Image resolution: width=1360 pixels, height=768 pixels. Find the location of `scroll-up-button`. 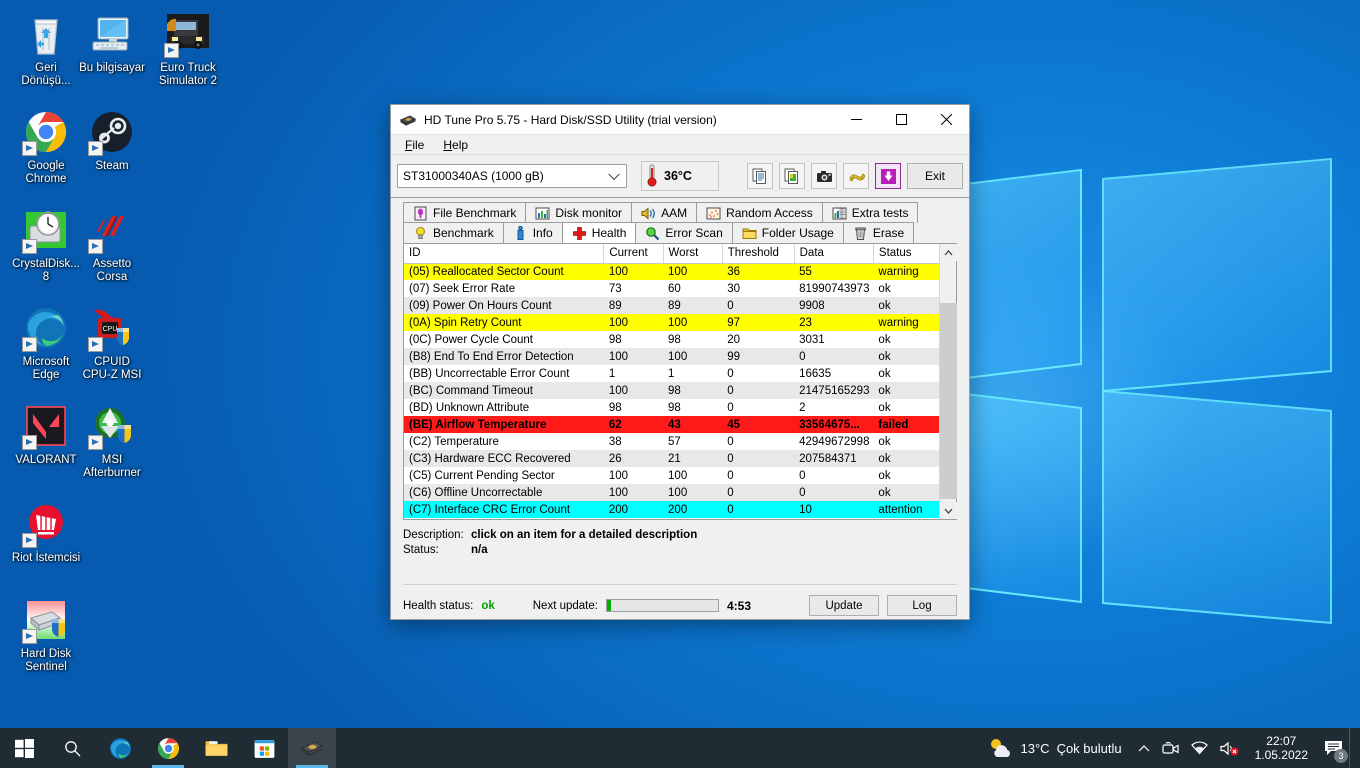

scroll-up-button is located at coordinates (948, 252).